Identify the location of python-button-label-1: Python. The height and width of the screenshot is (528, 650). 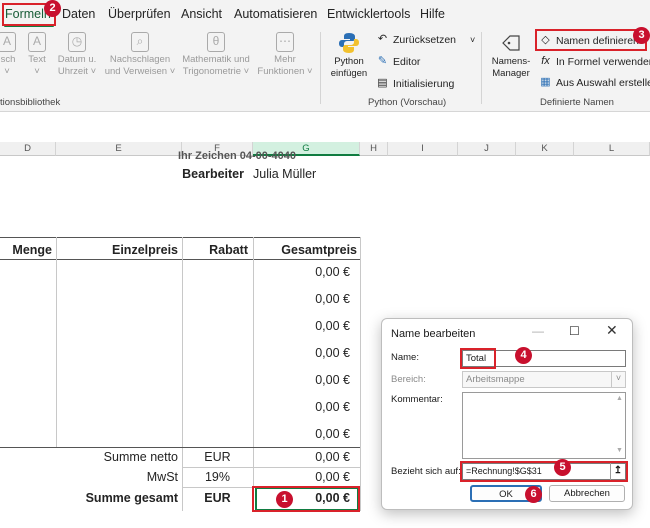
(349, 61).